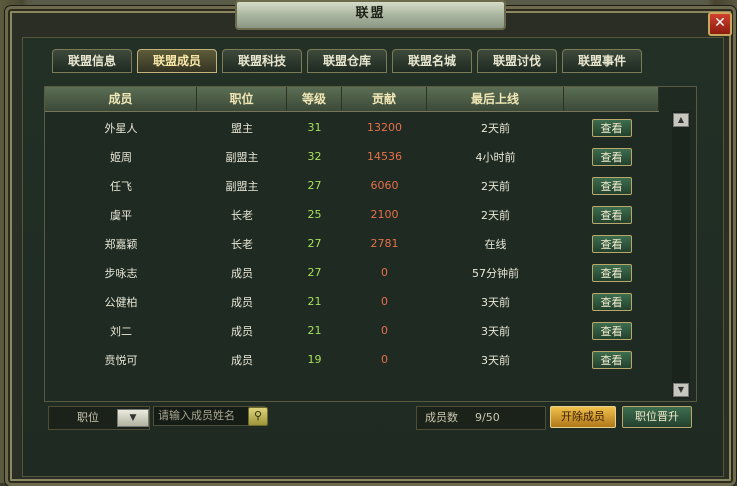  I want to click on tab-bar: 联盟信息 联盟成员 联盟科技 联盟仓库 联盟名城 联盟讨伐 联盟事件, so click(347, 61).